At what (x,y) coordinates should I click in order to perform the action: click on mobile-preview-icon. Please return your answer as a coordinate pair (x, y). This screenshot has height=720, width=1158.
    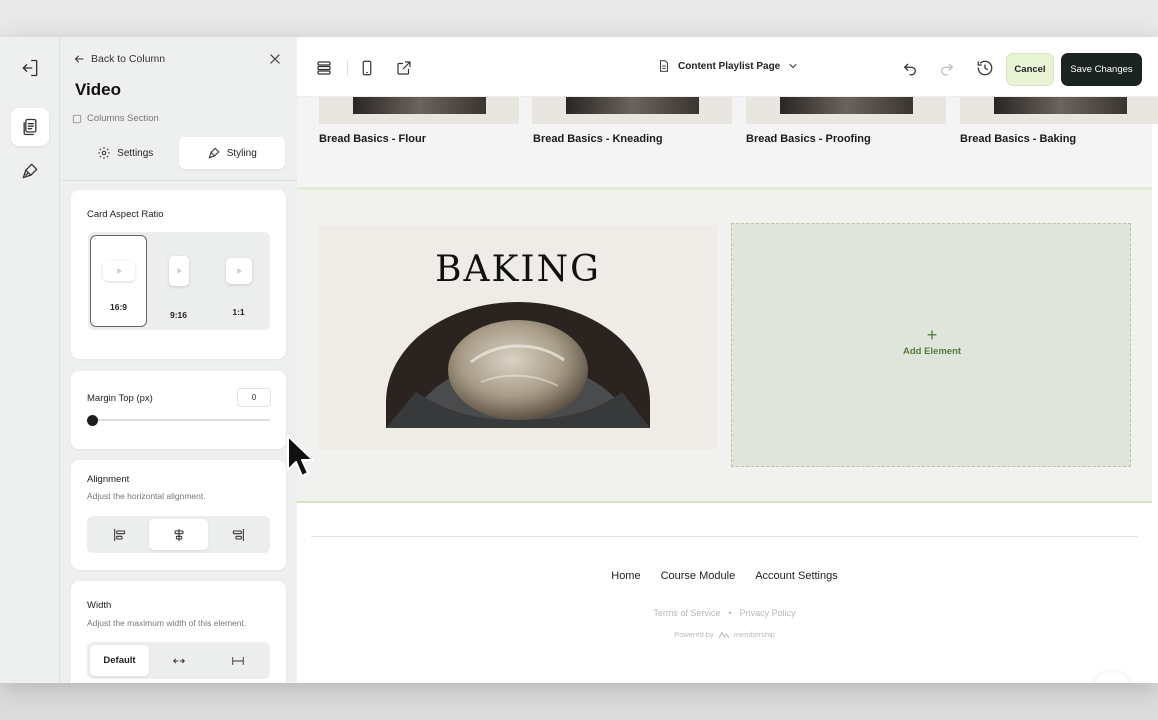
    Looking at the image, I should click on (367, 68).